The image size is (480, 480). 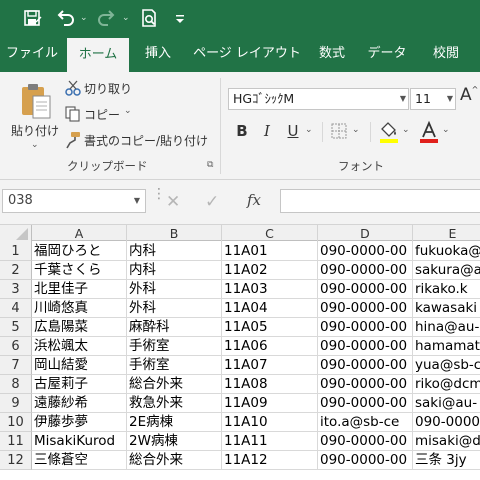 I want to click on undo-icon, so click(x=66, y=18).